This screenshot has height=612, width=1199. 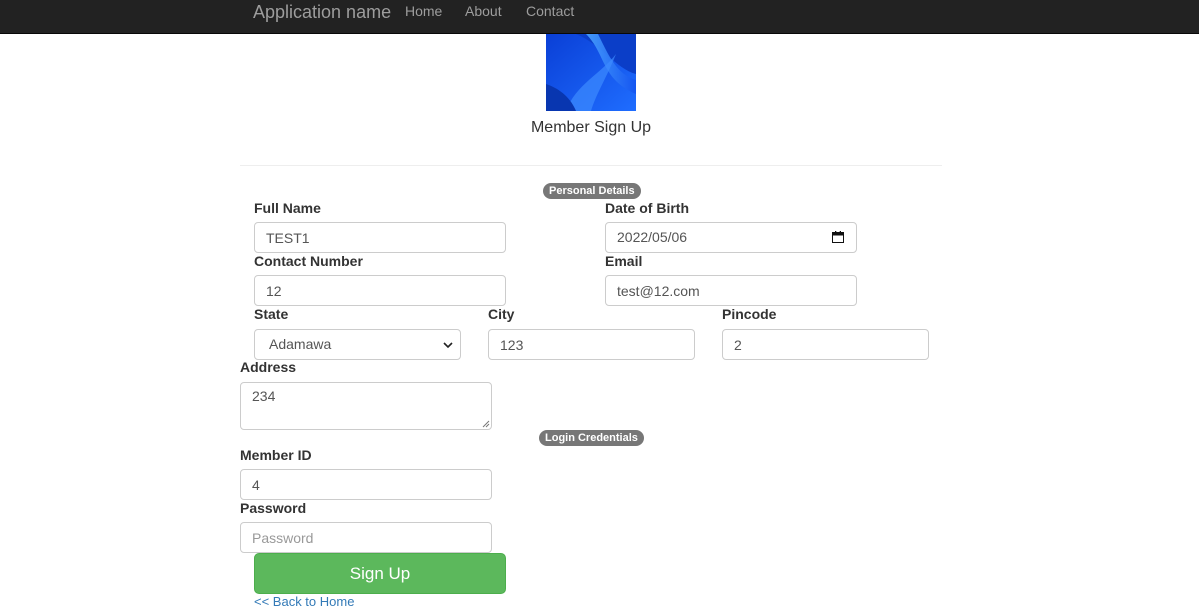 What do you see at coordinates (304, 601) in the screenshot?
I see `back-to-home-link: << Back to Home` at bounding box center [304, 601].